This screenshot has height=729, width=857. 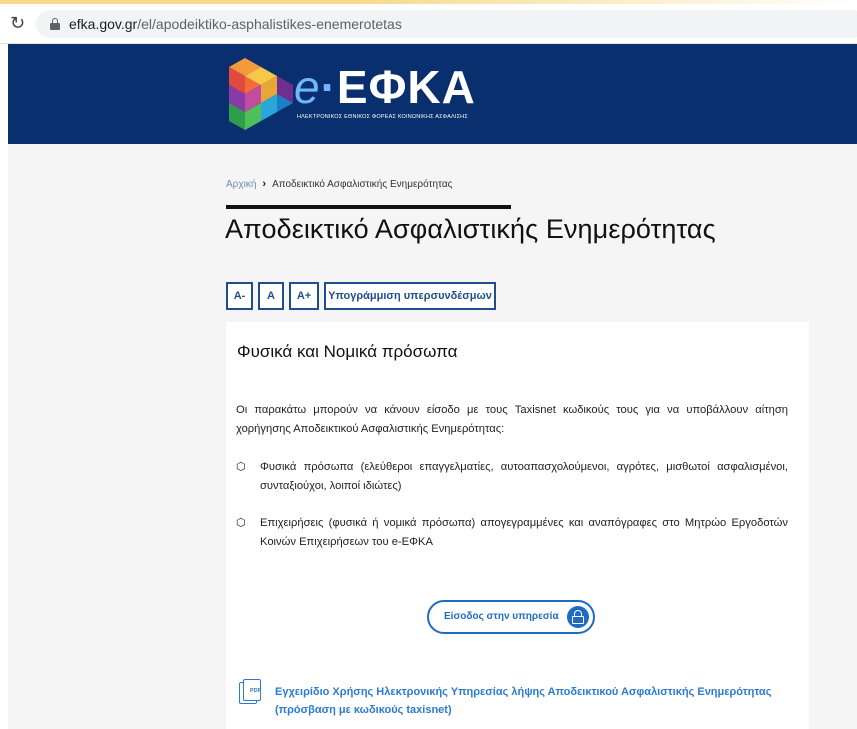 I want to click on section-title: Φυσικά και Νομικά πρόσωπα, so click(x=347, y=351).